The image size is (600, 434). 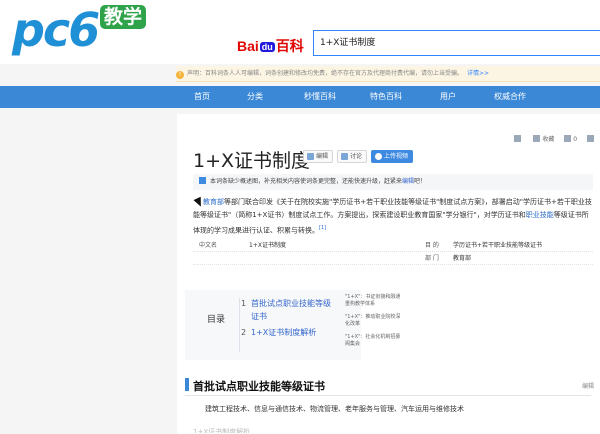 I want to click on toc-subitem: "1+X"：社会化机制招募阁集会, so click(x=375, y=341).